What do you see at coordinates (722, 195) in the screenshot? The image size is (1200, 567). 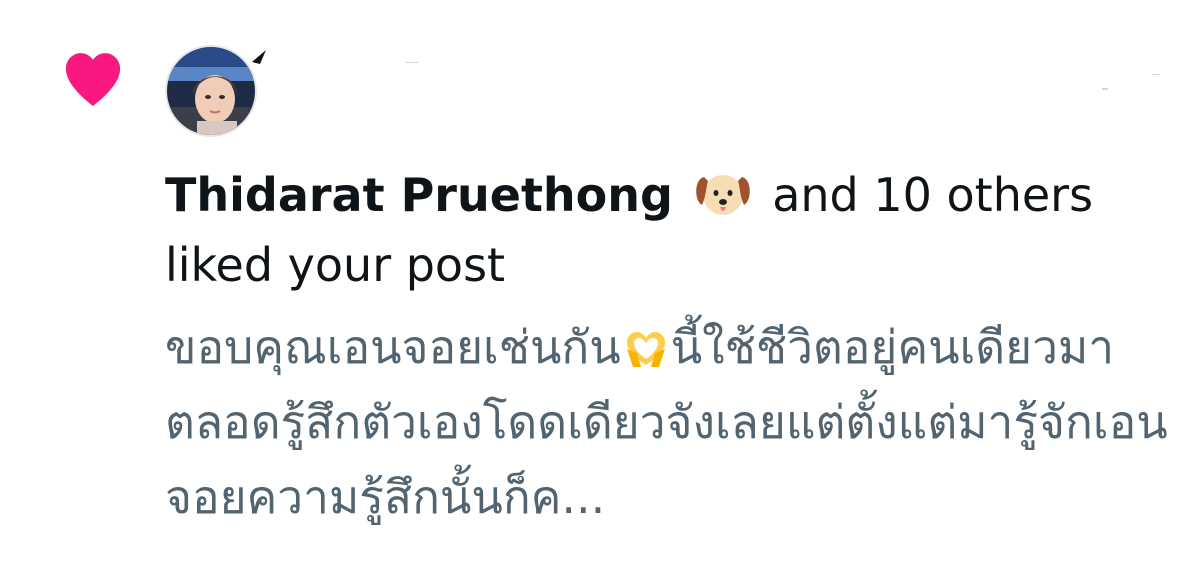 I see `dog-face-icon` at bounding box center [722, 195].